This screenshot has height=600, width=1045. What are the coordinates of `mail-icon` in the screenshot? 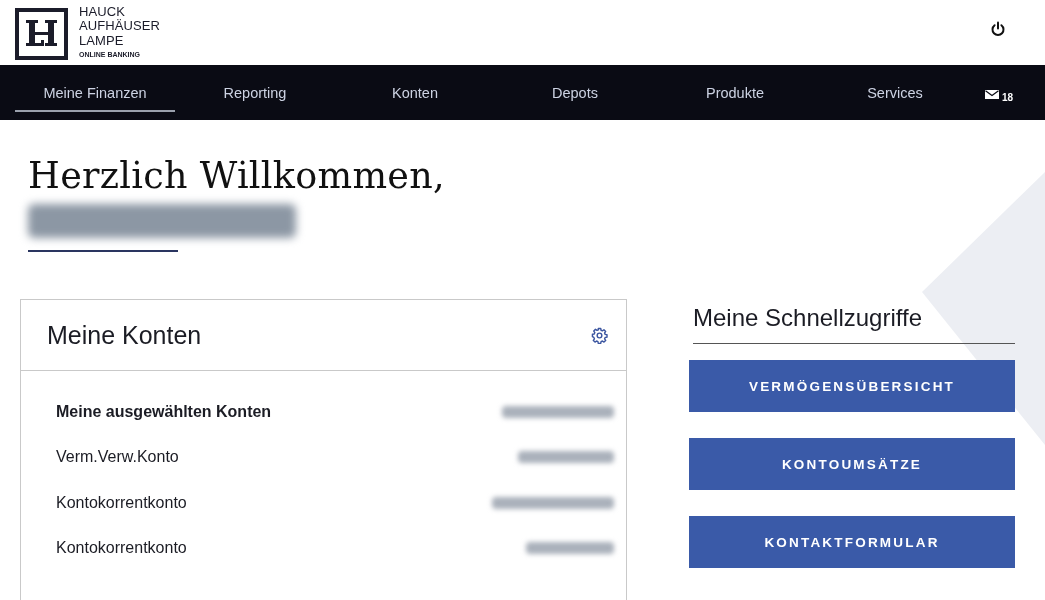 It's located at (992, 94).